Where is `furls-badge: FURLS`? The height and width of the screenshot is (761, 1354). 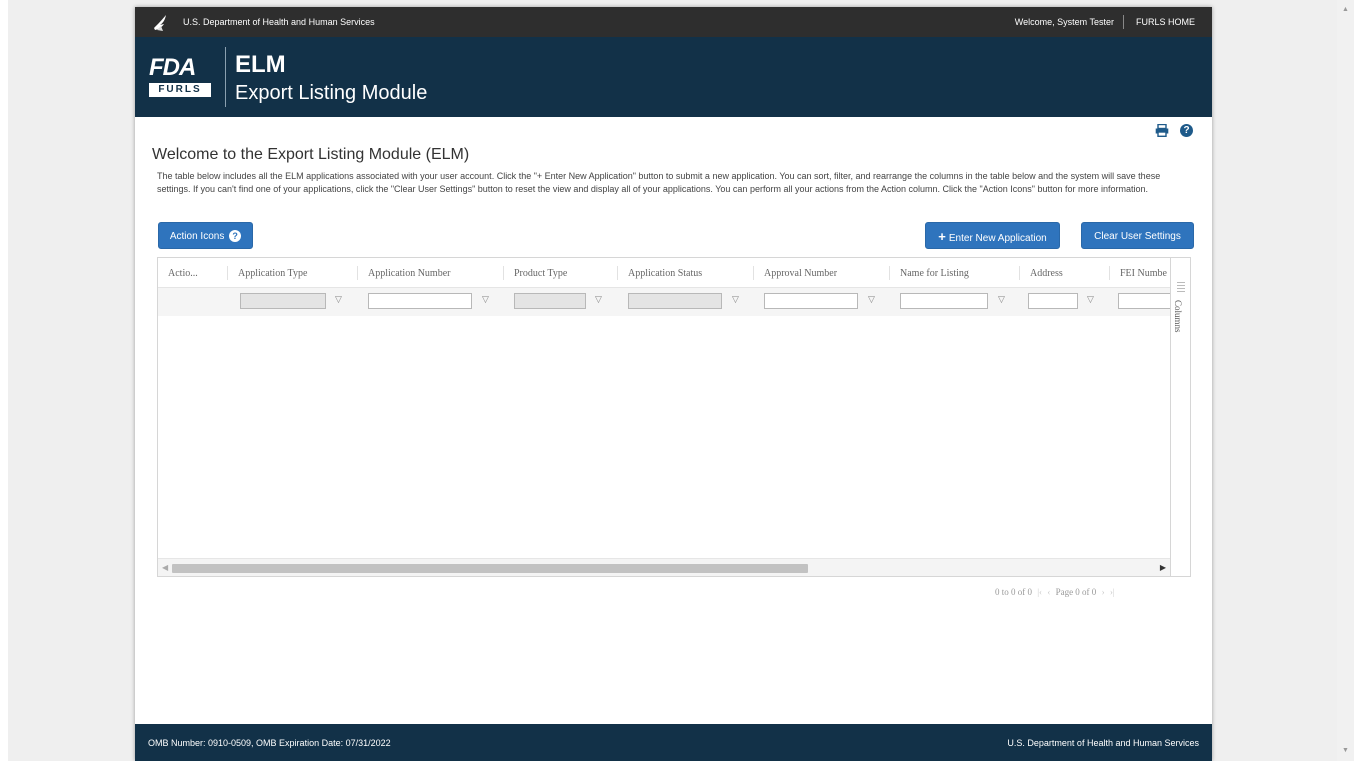
furls-badge: FURLS is located at coordinates (180, 90).